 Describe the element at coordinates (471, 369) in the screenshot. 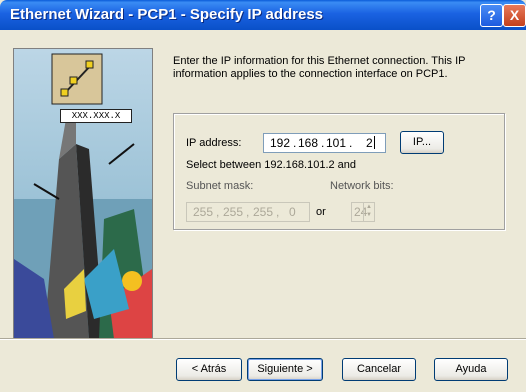

I see `help-button: Ayuda` at that location.